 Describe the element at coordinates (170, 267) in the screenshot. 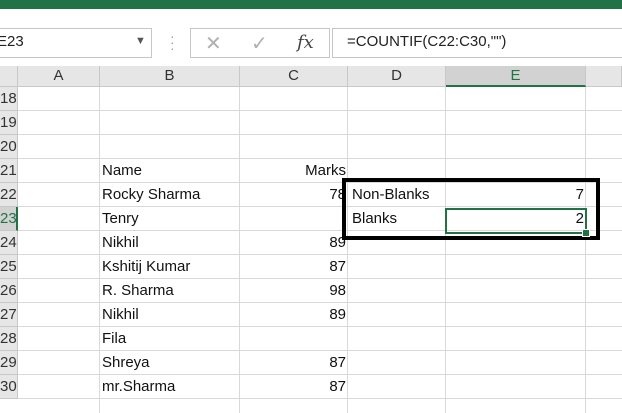

I see `name-cell: Kshitij Kumar` at that location.